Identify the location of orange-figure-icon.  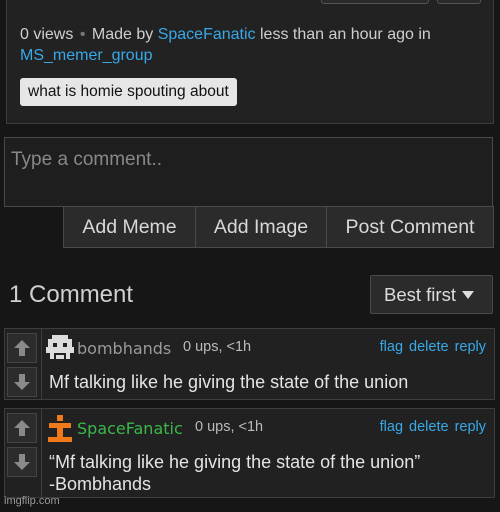
(60, 428).